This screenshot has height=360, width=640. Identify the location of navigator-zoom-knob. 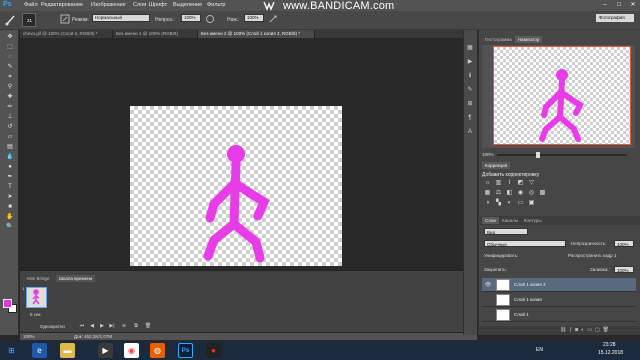
(538, 155).